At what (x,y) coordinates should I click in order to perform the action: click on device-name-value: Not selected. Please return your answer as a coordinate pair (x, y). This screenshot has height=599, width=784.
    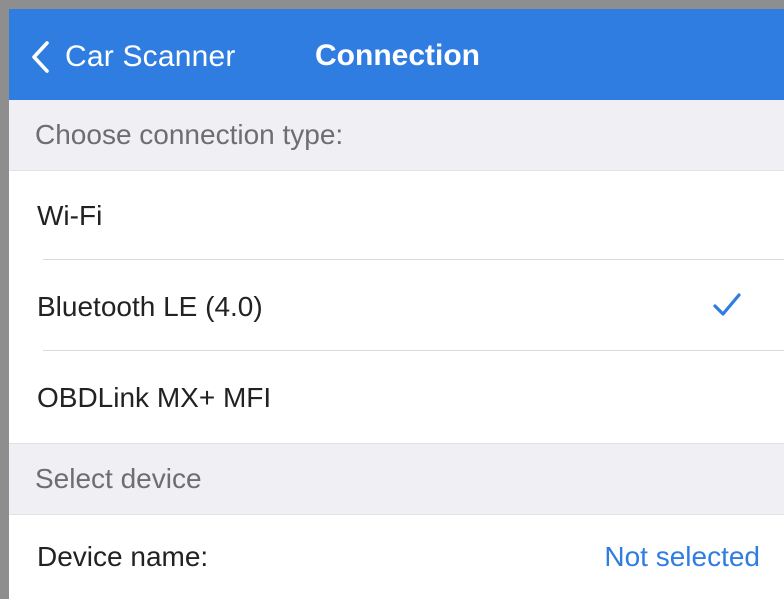
    Looking at the image, I should click on (682, 556).